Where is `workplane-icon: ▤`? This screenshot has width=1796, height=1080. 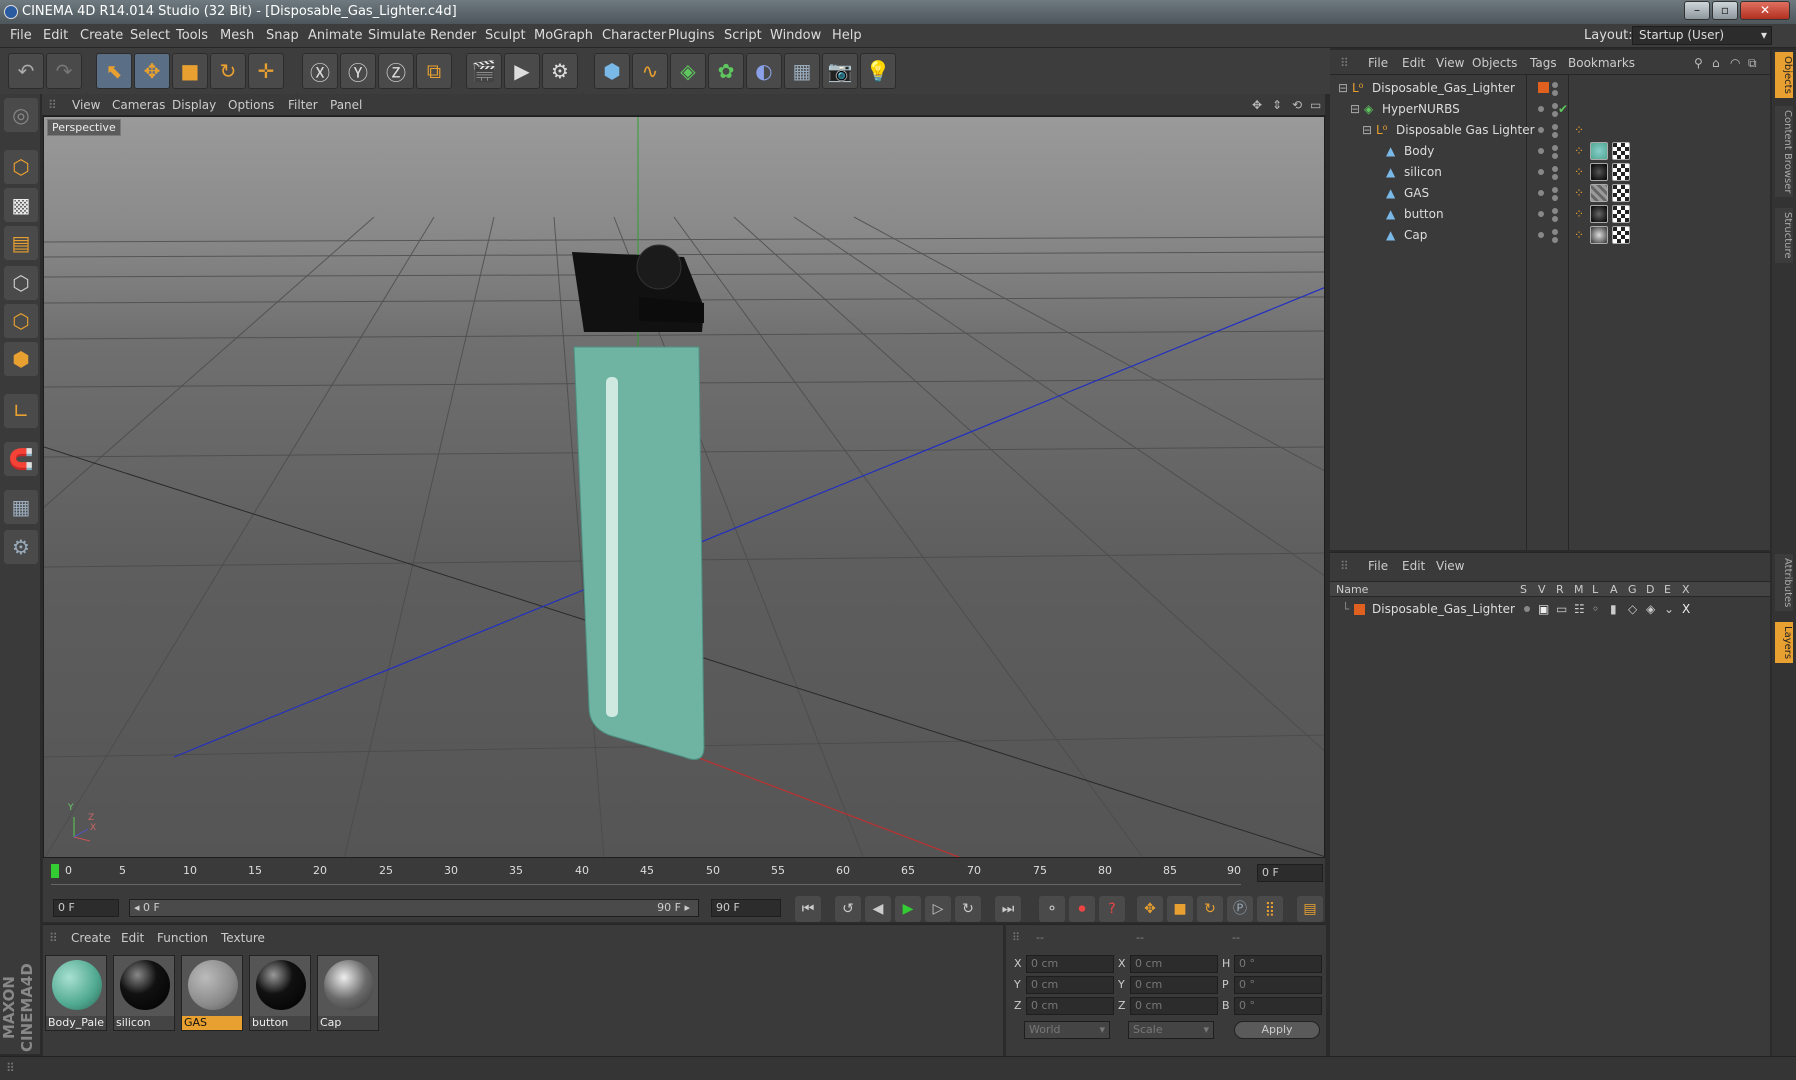 workplane-icon: ▤ is located at coordinates (21, 243).